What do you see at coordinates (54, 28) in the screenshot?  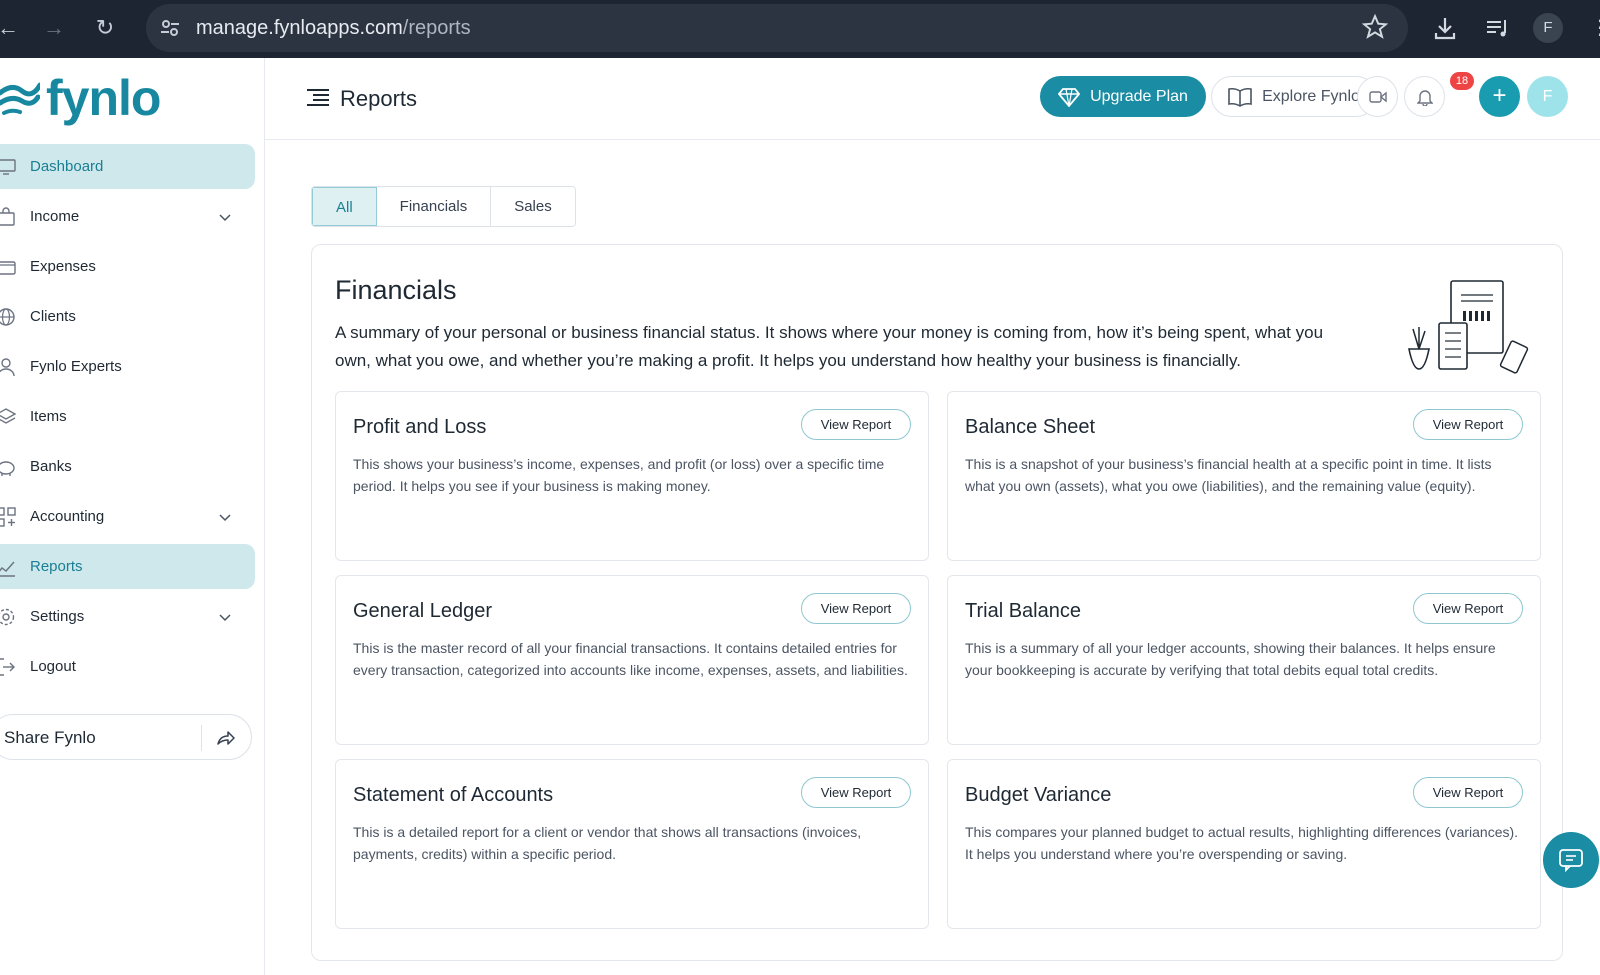 I see `forward-icon: →` at bounding box center [54, 28].